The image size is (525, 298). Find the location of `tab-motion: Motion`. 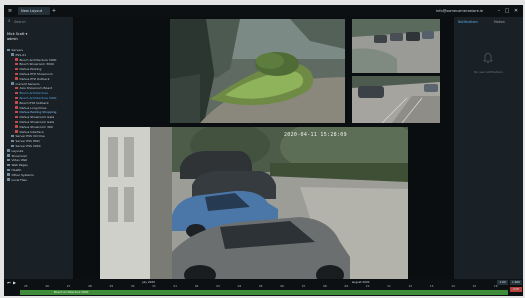

tab-motion: Motion is located at coordinates (499, 22).